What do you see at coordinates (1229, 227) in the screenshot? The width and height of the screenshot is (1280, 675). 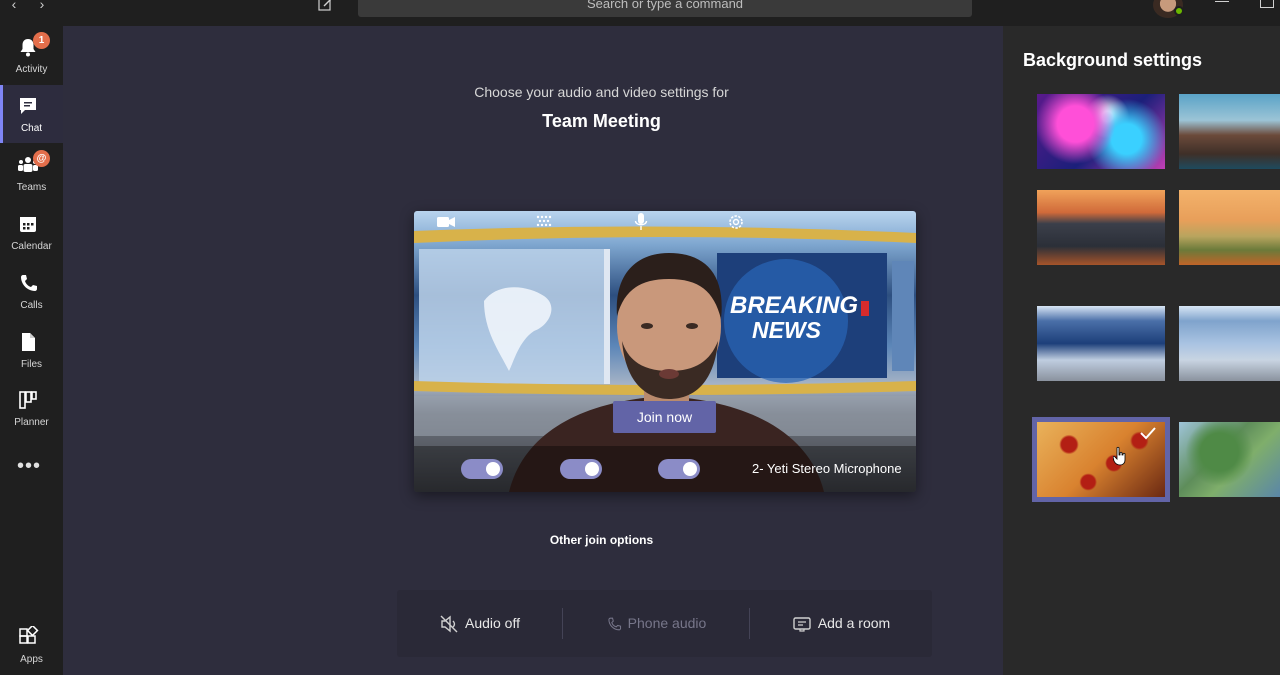 I see `background-thumbnail-autumn-landscape` at bounding box center [1229, 227].